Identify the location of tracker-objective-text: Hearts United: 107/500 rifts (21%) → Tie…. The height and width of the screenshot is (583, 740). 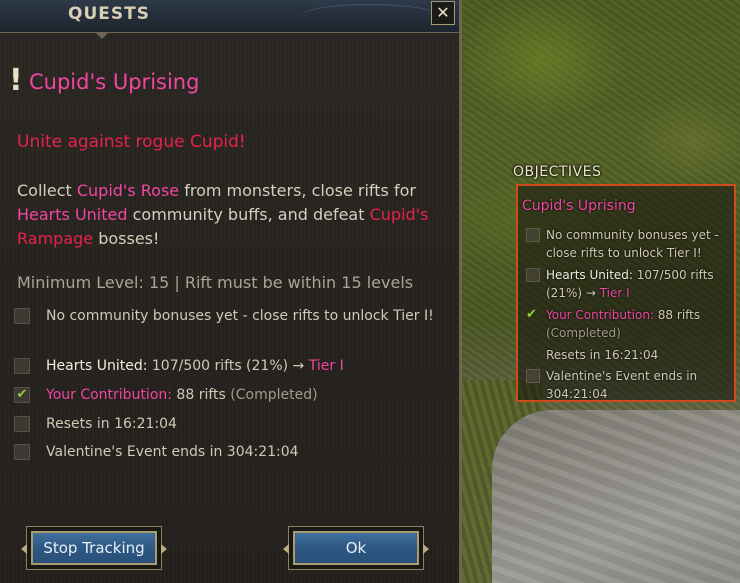
(639, 284).